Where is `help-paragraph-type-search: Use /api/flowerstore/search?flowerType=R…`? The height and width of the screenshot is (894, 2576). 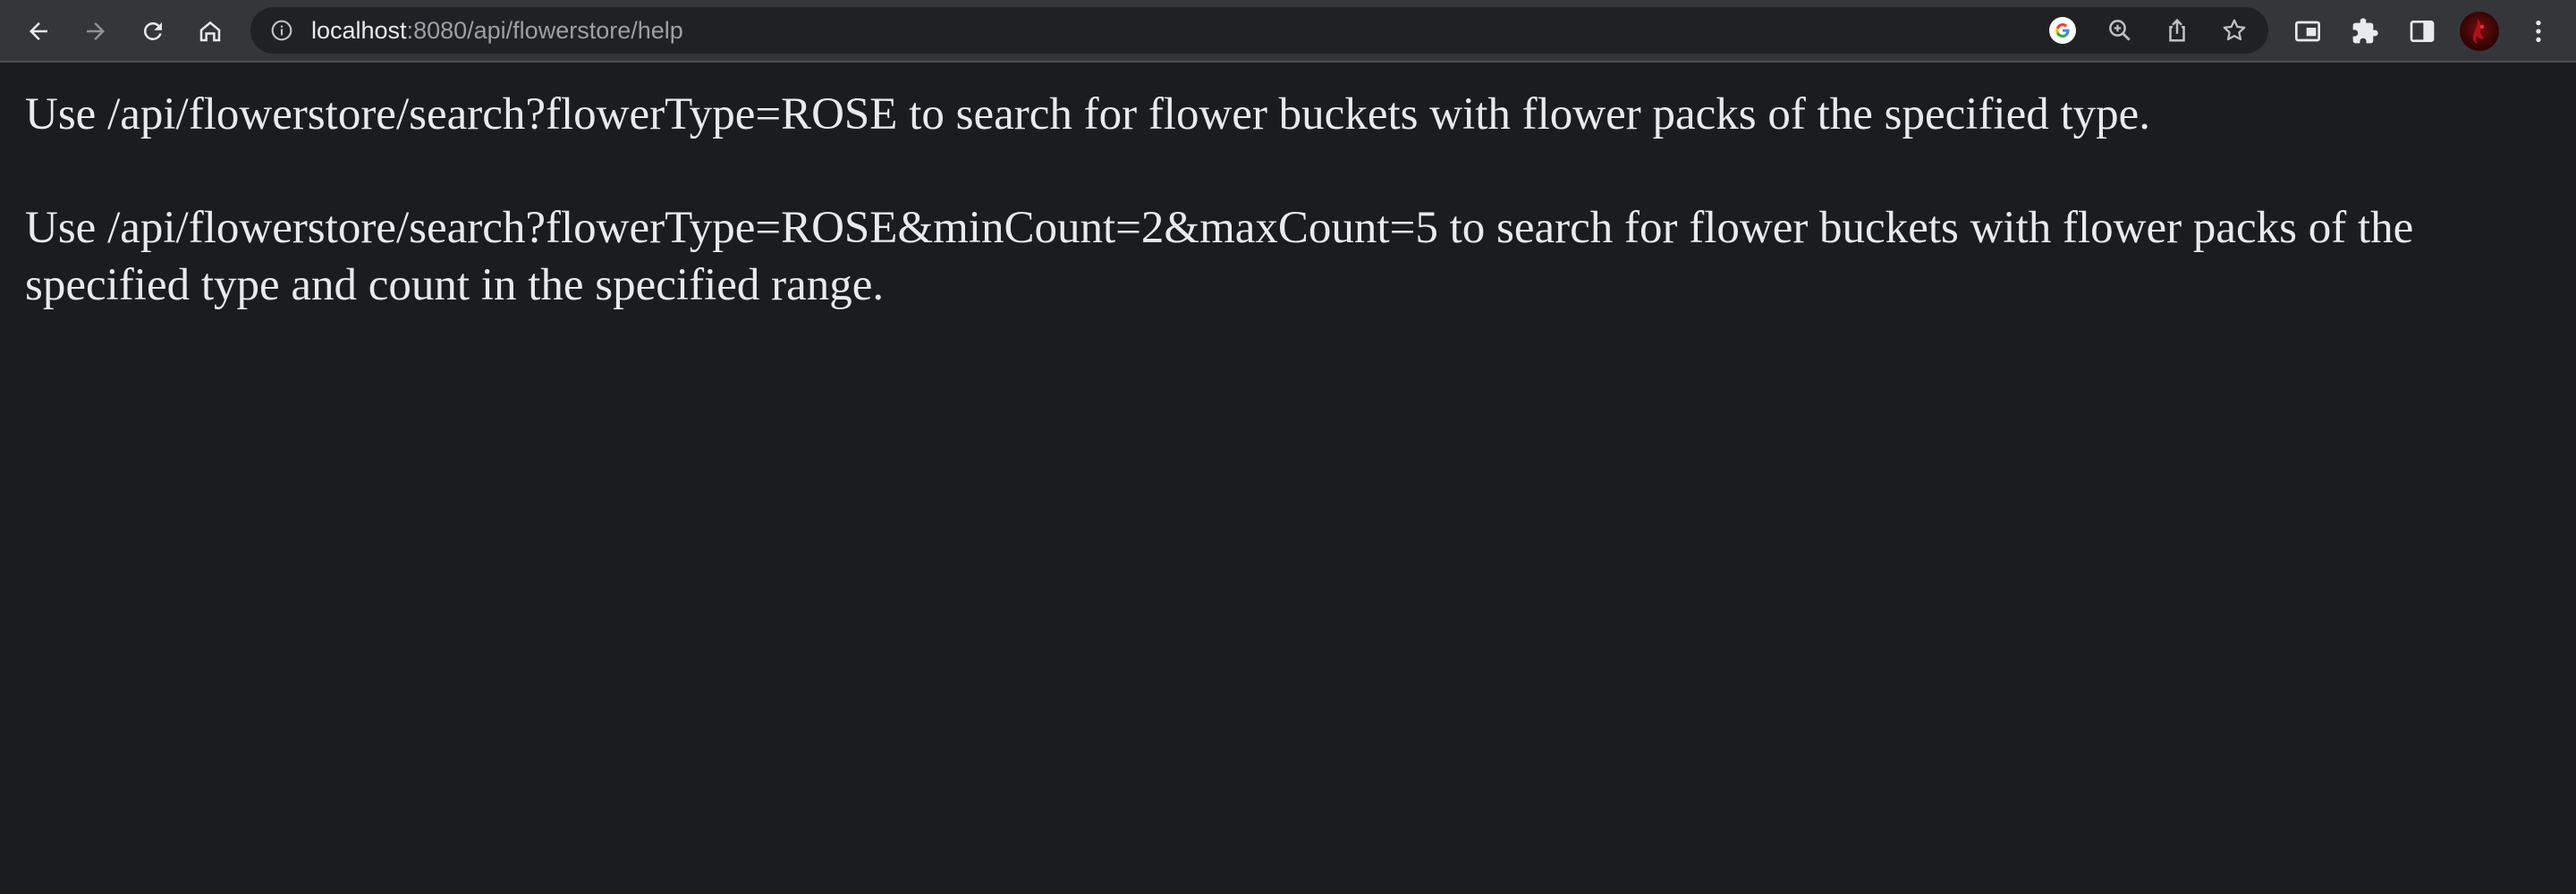
help-paragraph-type-search: Use /api/flowerstore/search?flowerType=R… is located at coordinates (1088, 114).